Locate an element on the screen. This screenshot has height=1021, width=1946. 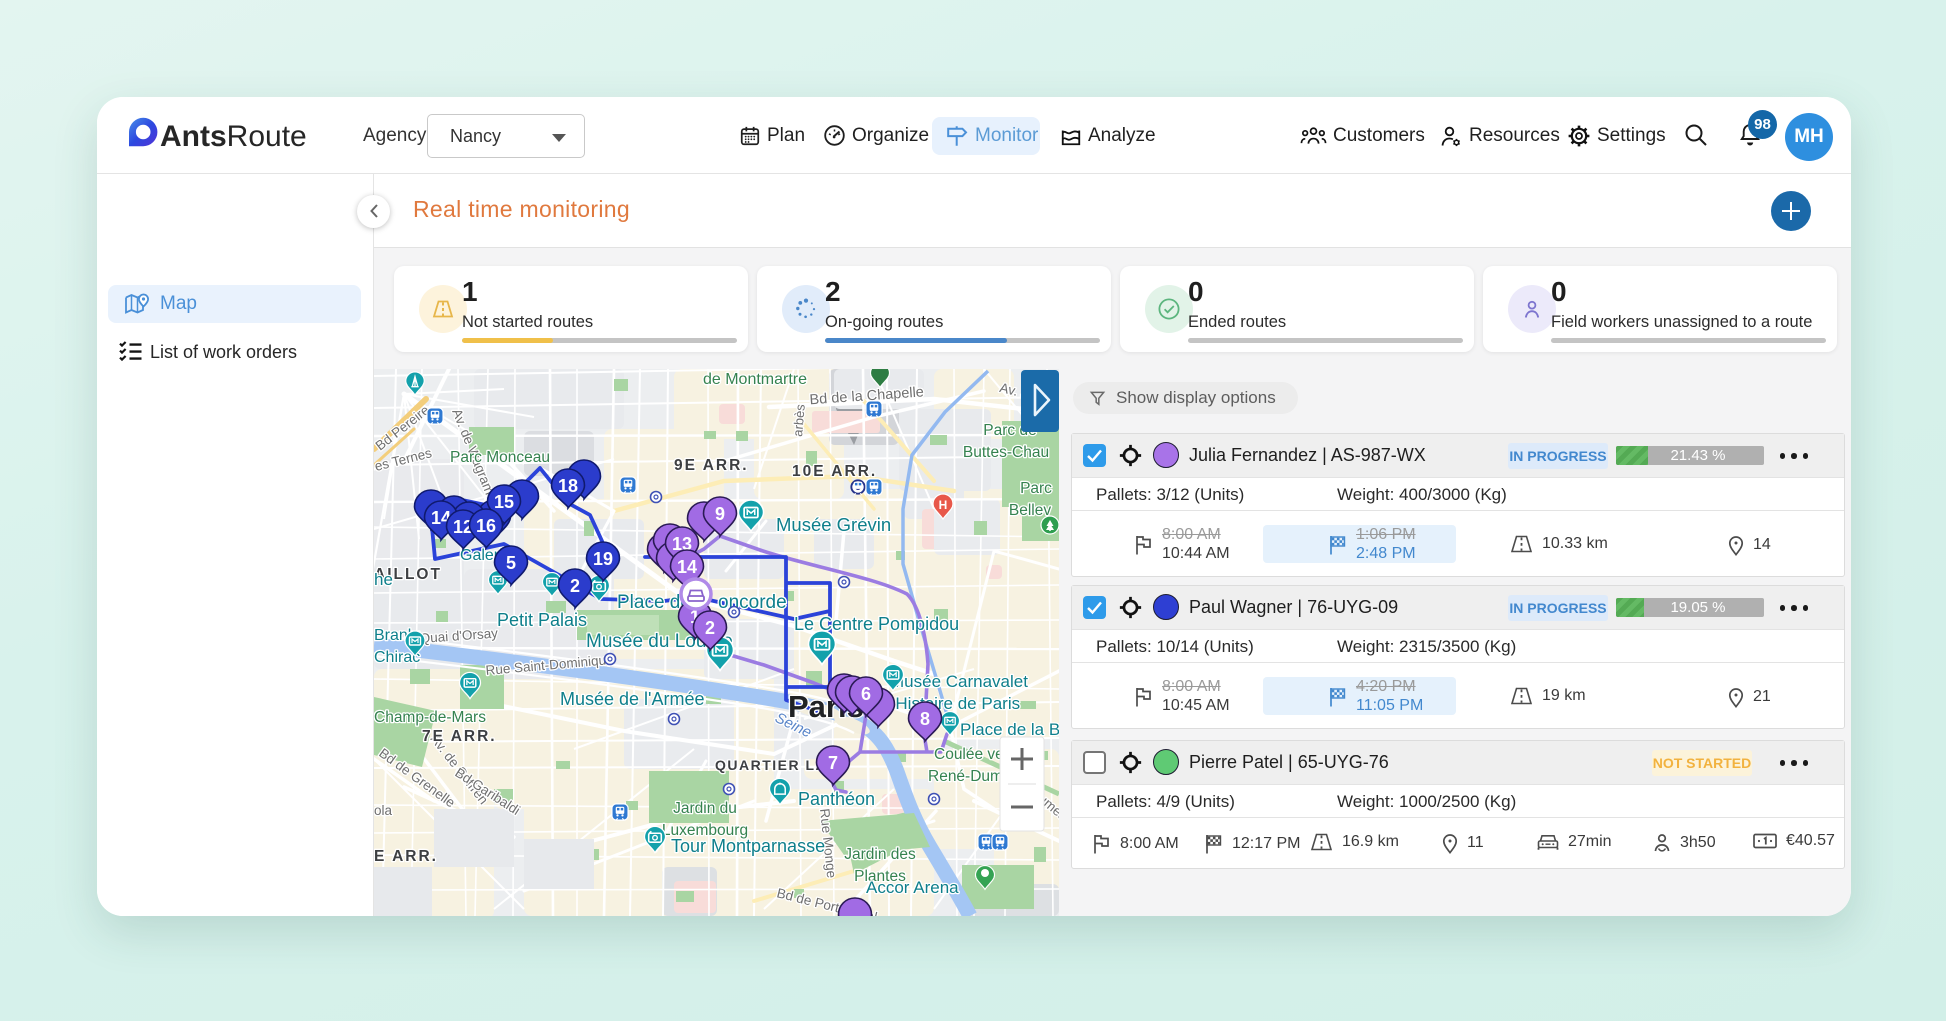
svg-text: he is located at coordinates (383, 579).